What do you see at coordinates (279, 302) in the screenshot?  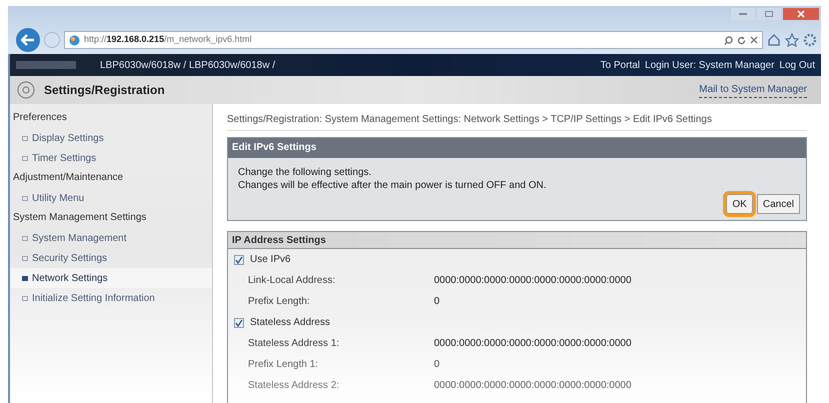 I see `field-label: Prefix Length:` at bounding box center [279, 302].